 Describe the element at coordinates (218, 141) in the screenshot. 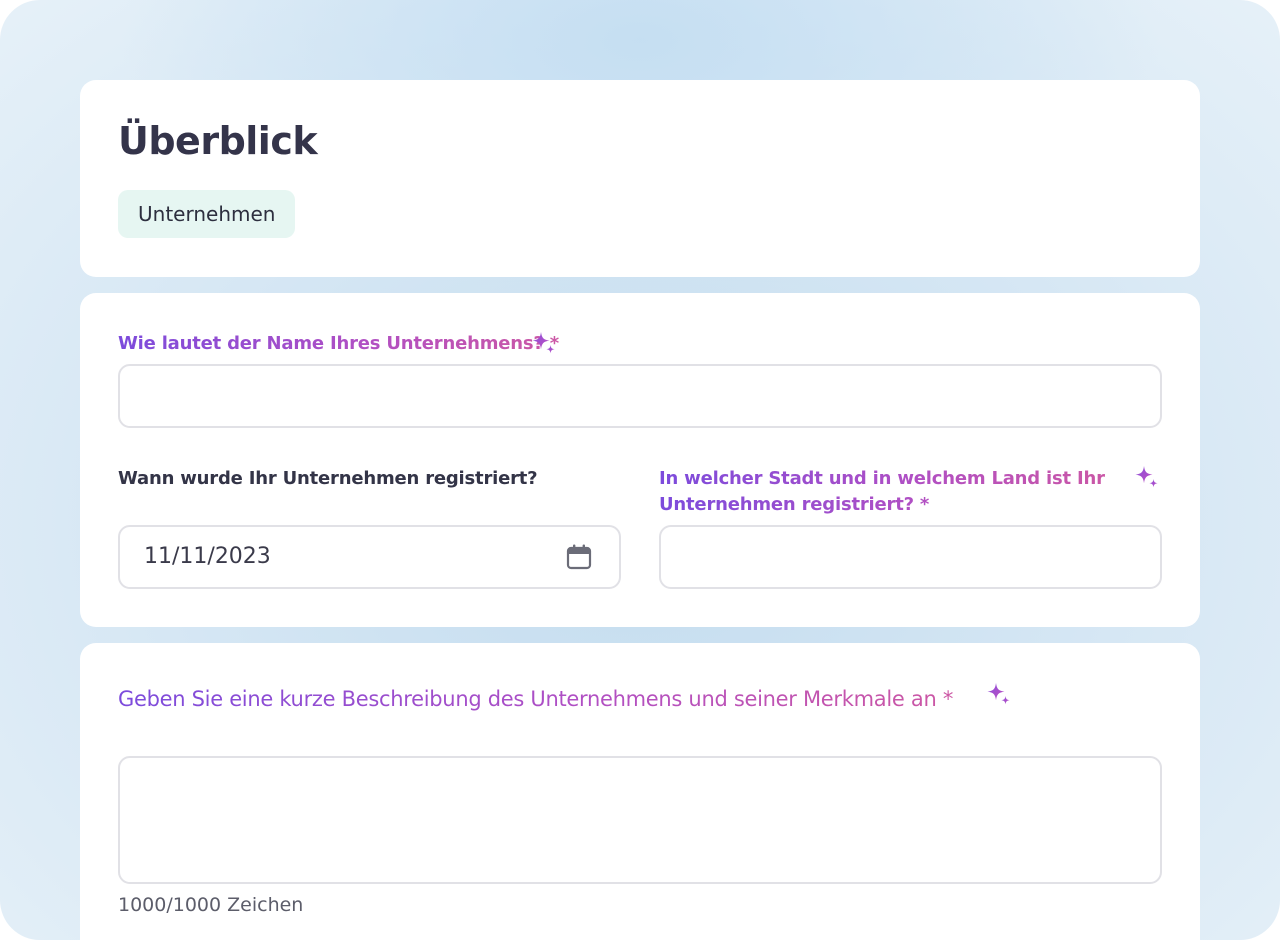

I see `page-title: Überblick` at that location.